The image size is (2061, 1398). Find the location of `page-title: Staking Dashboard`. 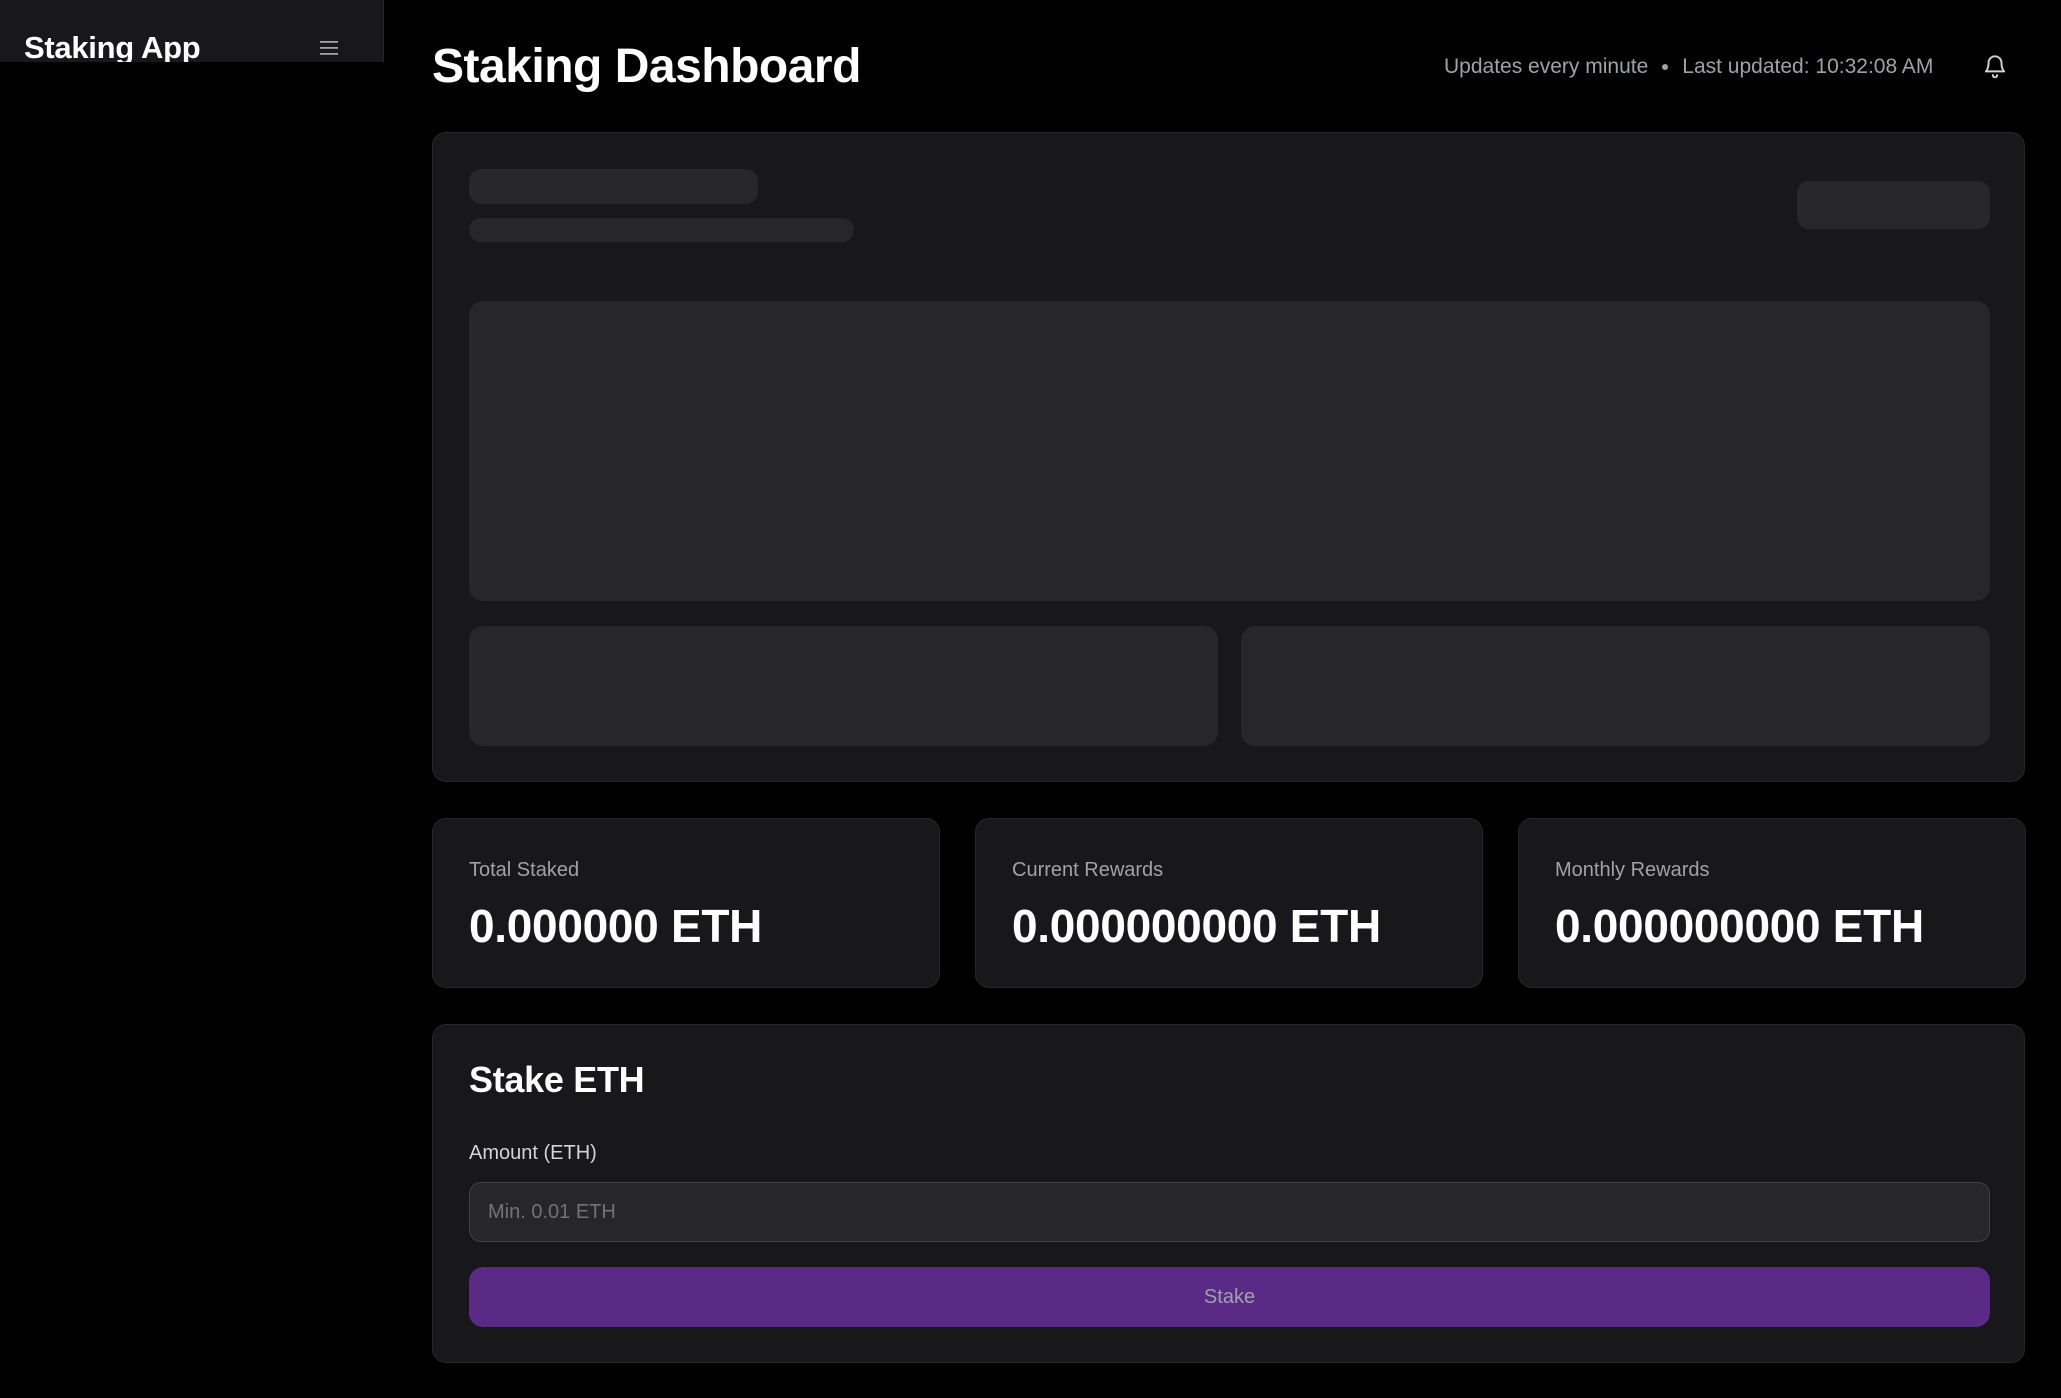

page-title: Staking Dashboard is located at coordinates (646, 66).